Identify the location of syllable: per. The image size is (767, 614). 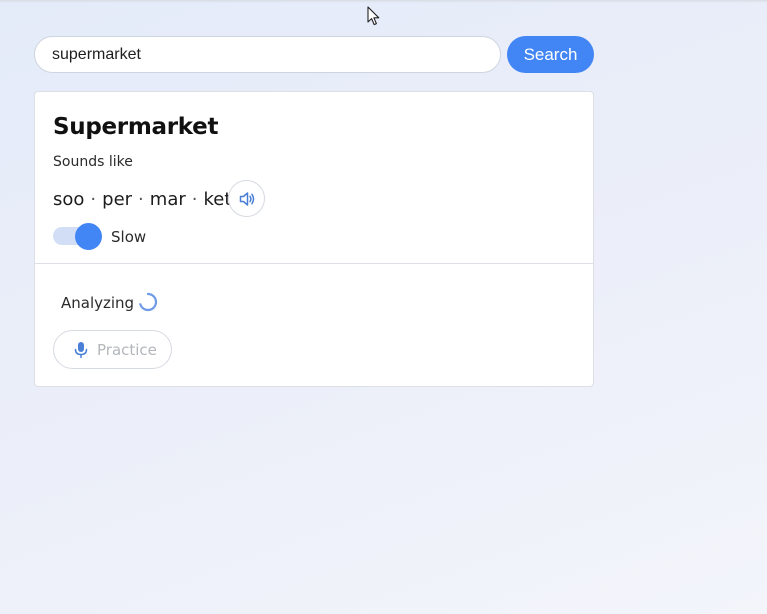
(117, 199).